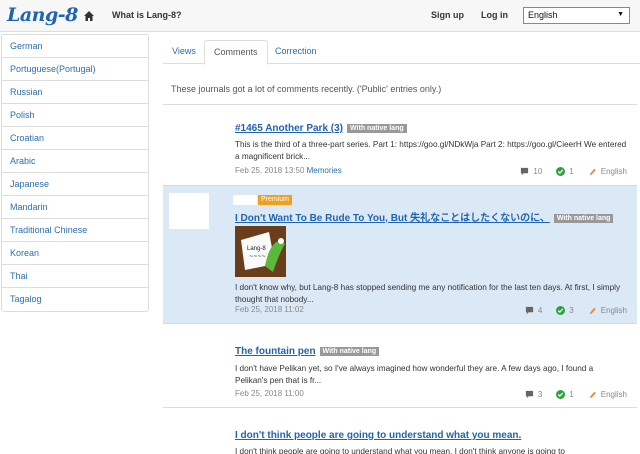 The height and width of the screenshot is (454, 640). I want to click on sidebar-item-portuguese: Portuguese(Portugal), so click(75, 69).